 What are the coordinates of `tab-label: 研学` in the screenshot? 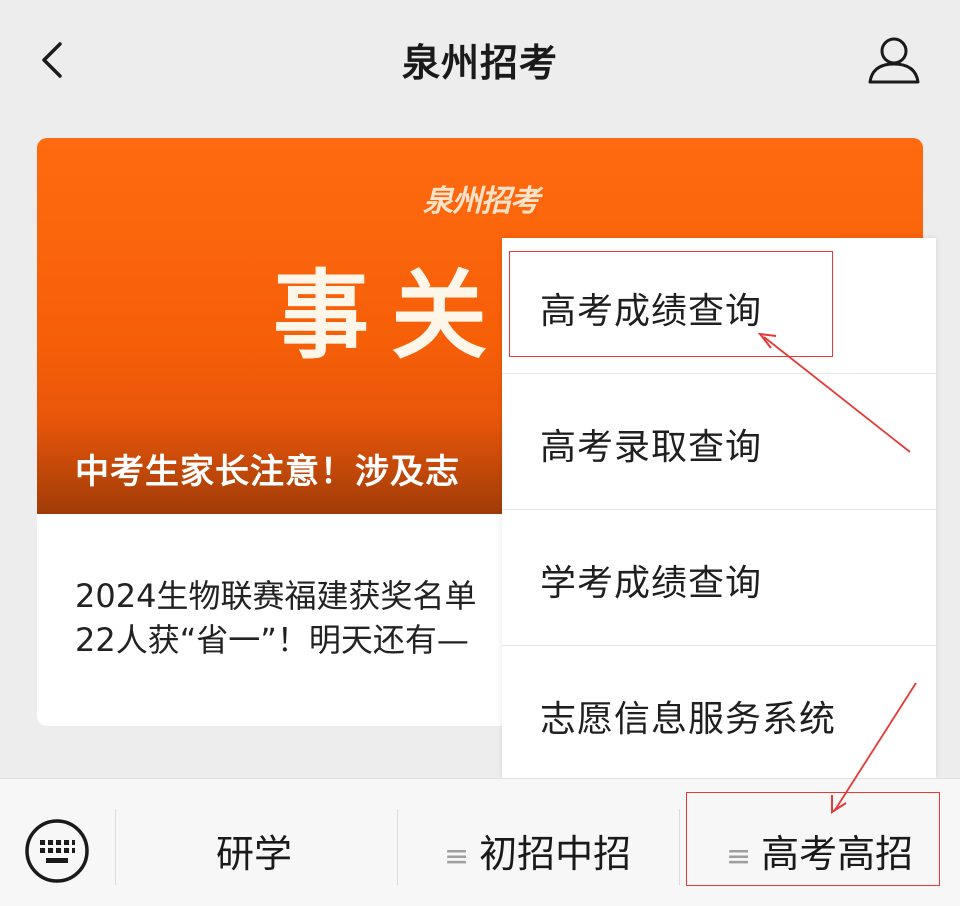 It's located at (254, 854).